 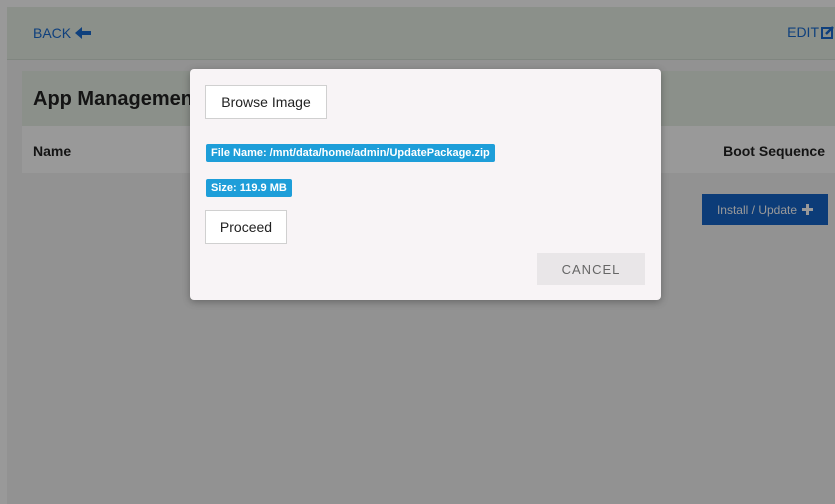 I want to click on browse-image-button: Browse Image, so click(x=266, y=102).